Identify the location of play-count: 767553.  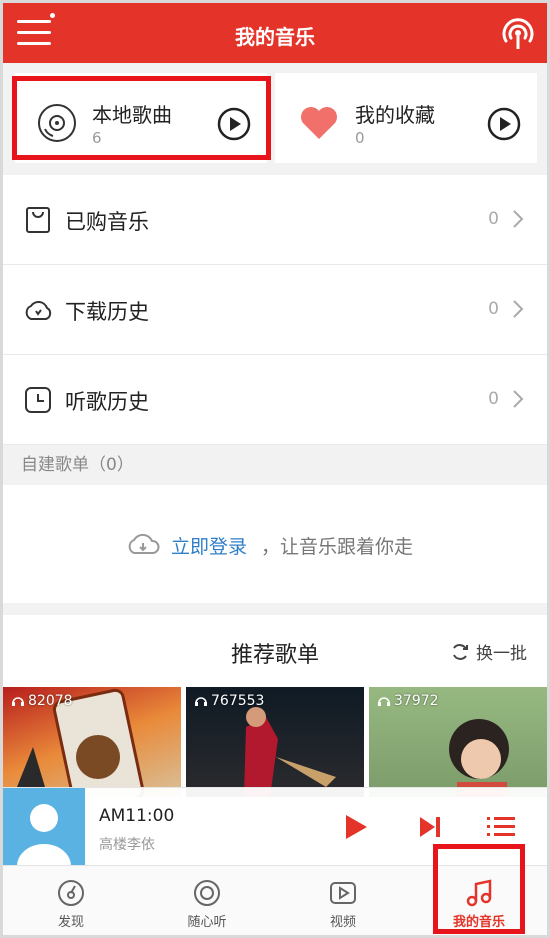
(229, 701).